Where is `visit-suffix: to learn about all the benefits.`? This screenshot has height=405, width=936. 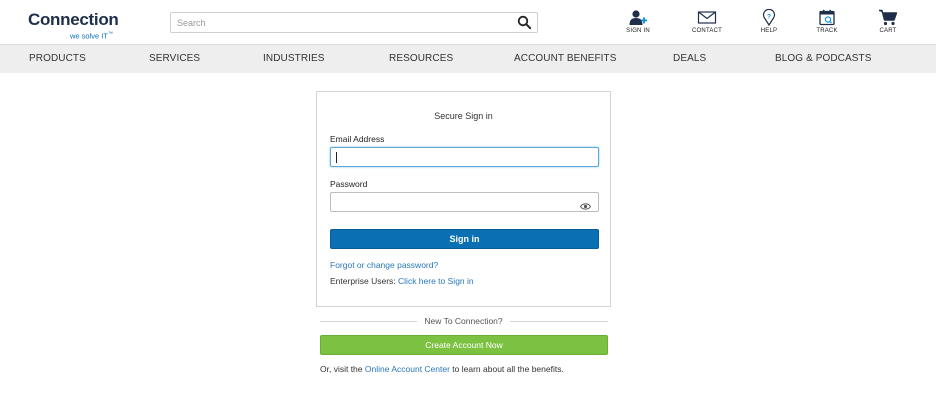
visit-suffix: to learn about all the benefits. is located at coordinates (506, 369).